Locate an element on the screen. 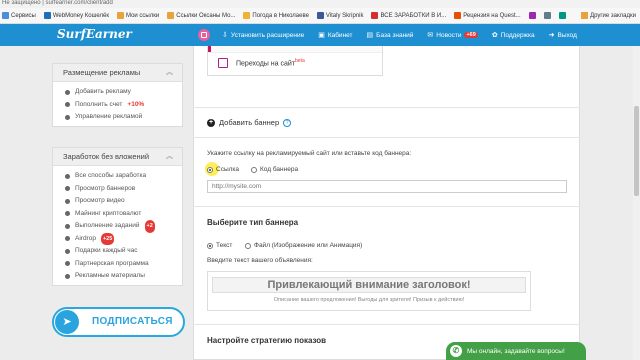  envelope-icon: ✉ is located at coordinates (430, 35).